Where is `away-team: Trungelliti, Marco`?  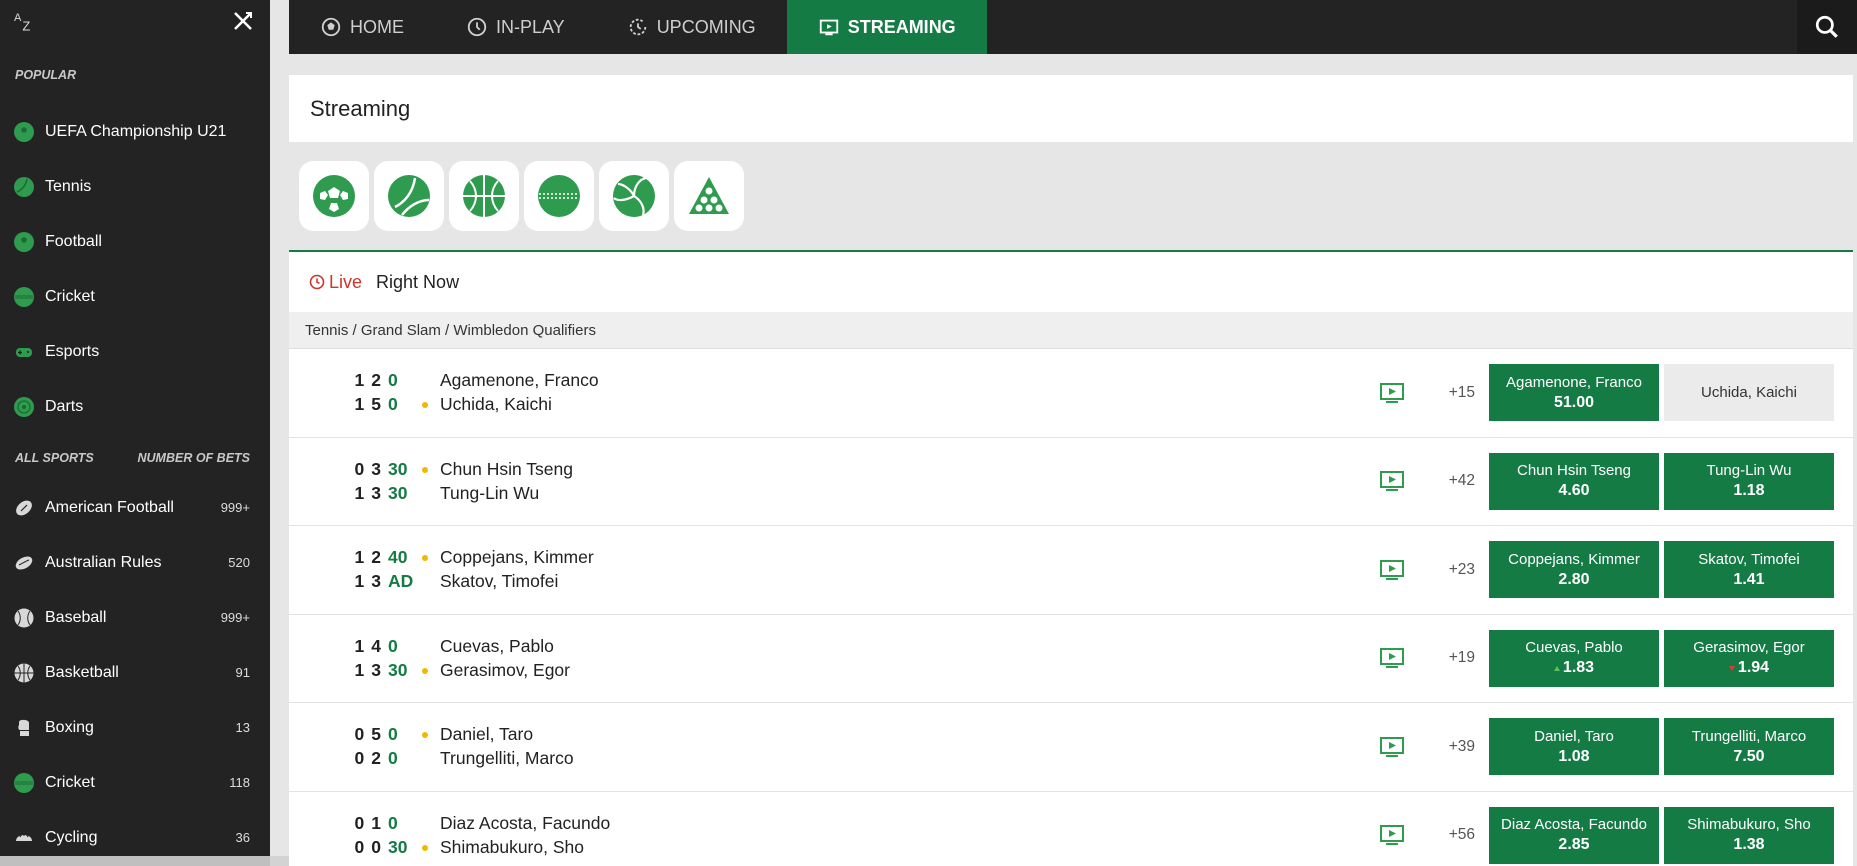 away-team: Trungelliti, Marco is located at coordinates (900, 758).